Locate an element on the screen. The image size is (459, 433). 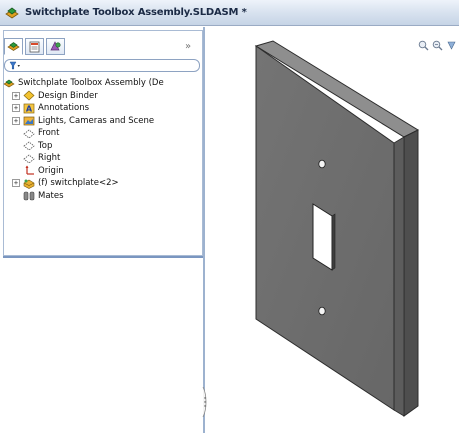
tree-root: Switchplate Toolbox Assembly (De is located at coordinates (102, 83).